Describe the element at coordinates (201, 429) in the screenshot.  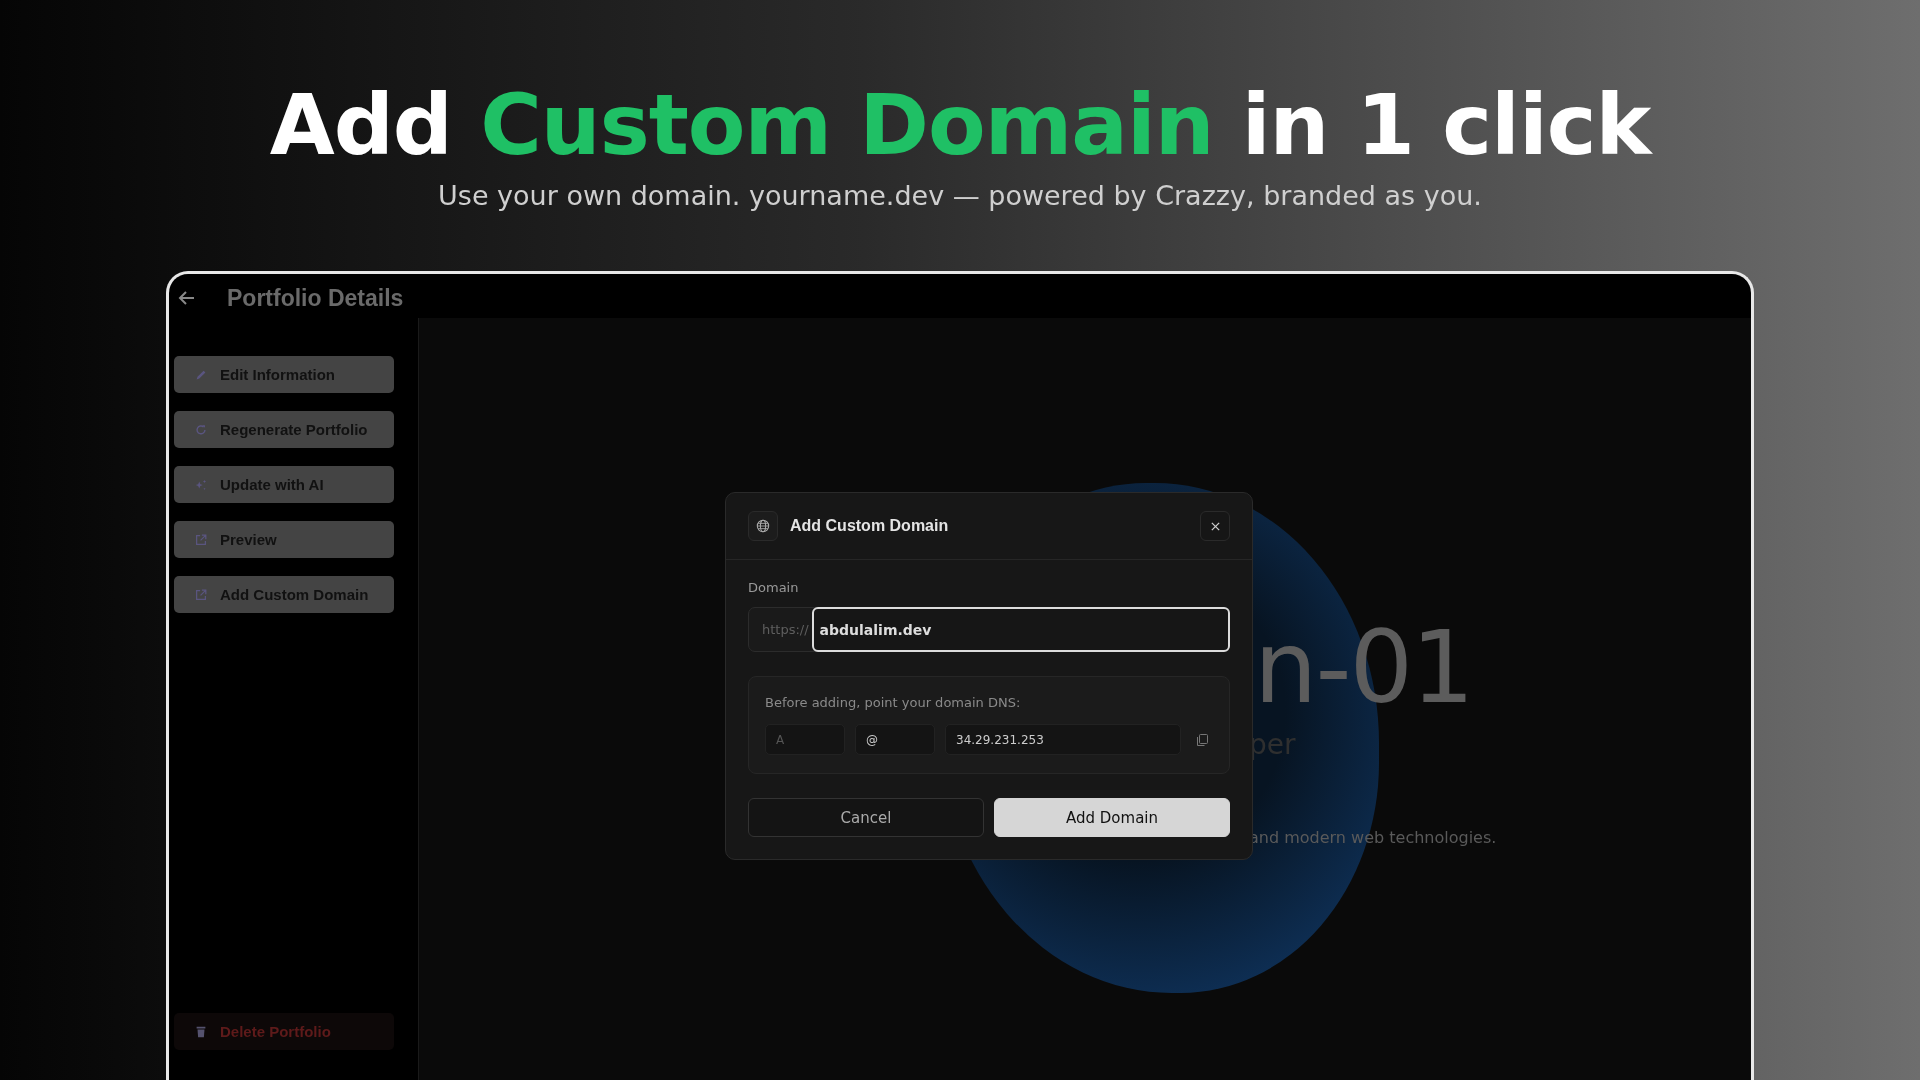
I see `refresh-icon` at that location.